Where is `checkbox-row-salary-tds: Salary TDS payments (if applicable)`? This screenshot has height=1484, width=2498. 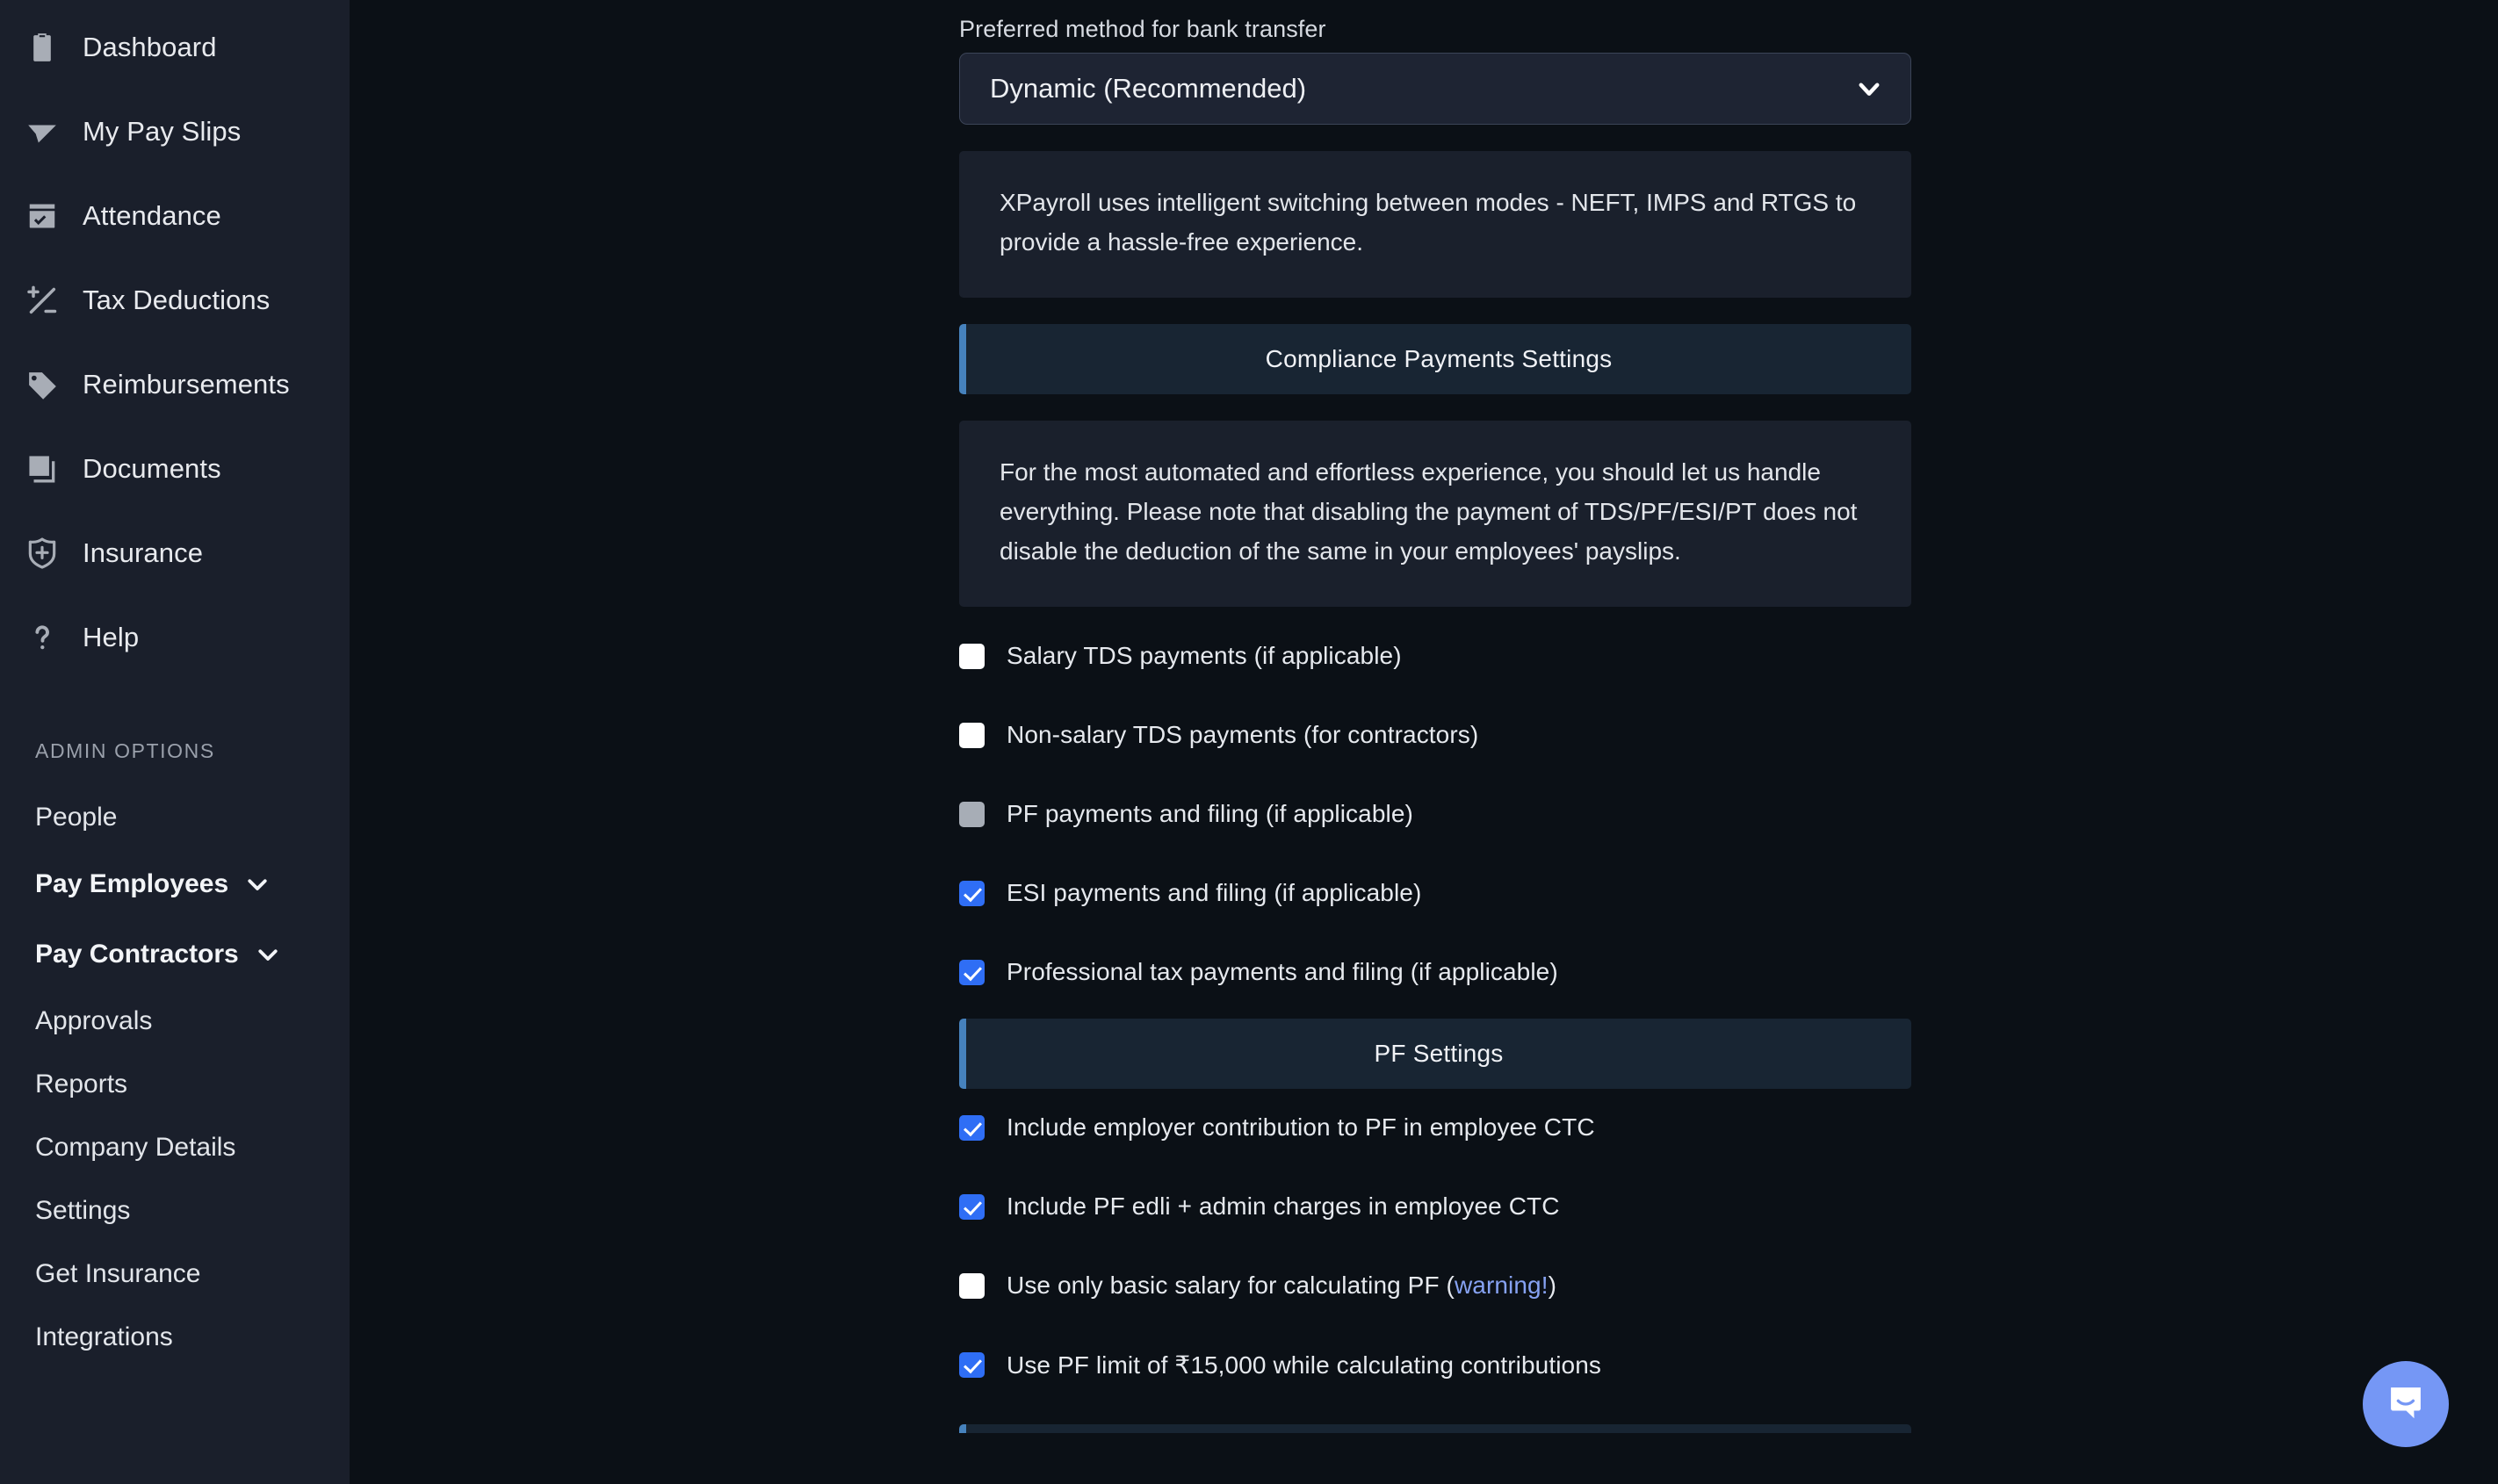 checkbox-row-salary-tds: Salary TDS payments (if applicable) is located at coordinates (1435, 656).